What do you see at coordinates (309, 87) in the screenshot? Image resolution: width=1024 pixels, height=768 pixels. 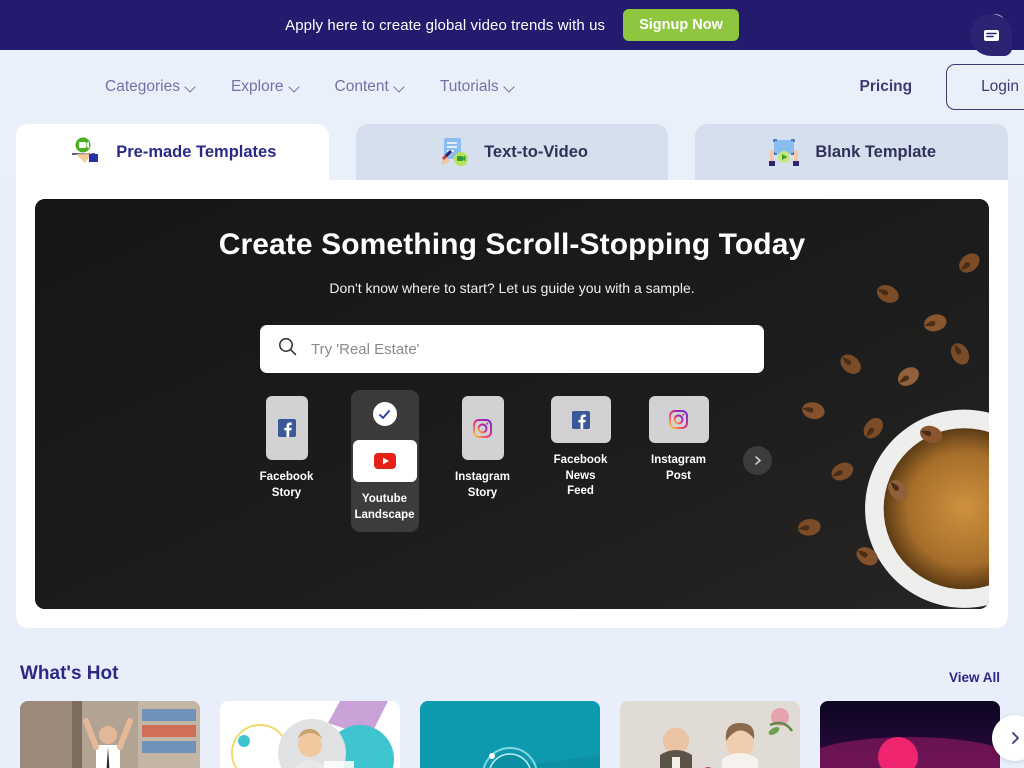 I see `nav-links: Categories Explore Content Tutorials` at bounding box center [309, 87].